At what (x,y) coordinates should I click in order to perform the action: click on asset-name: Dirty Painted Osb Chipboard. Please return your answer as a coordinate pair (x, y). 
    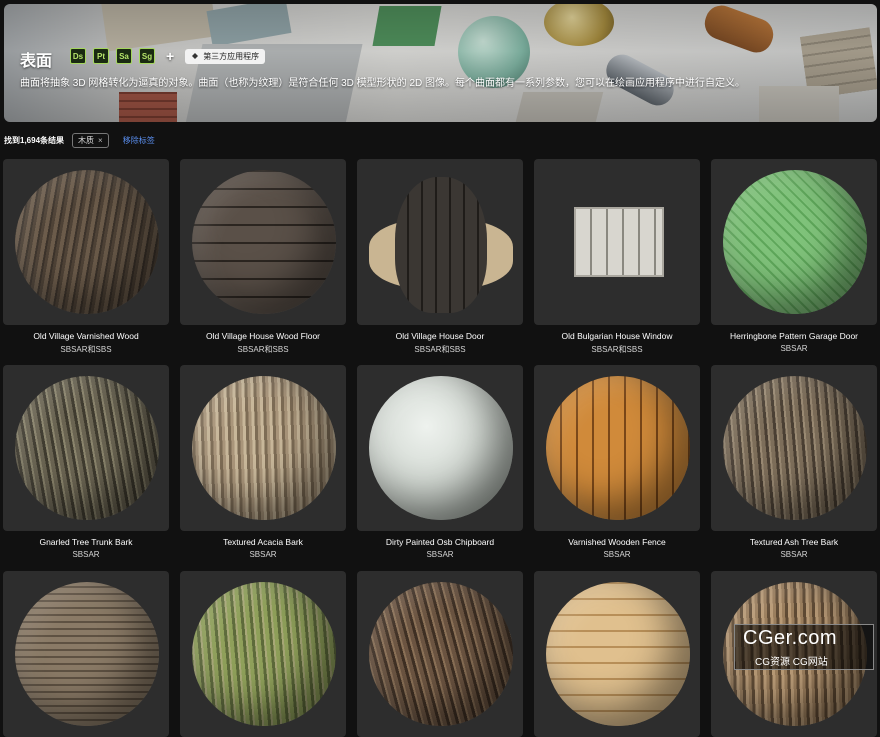
    Looking at the image, I should click on (440, 542).